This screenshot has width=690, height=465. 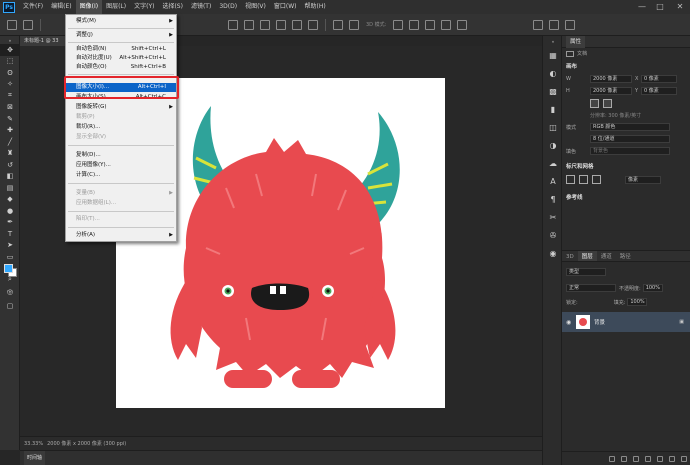 What do you see at coordinates (10, 177) in the screenshot?
I see `eraser-icon: ◧` at bounding box center [10, 177].